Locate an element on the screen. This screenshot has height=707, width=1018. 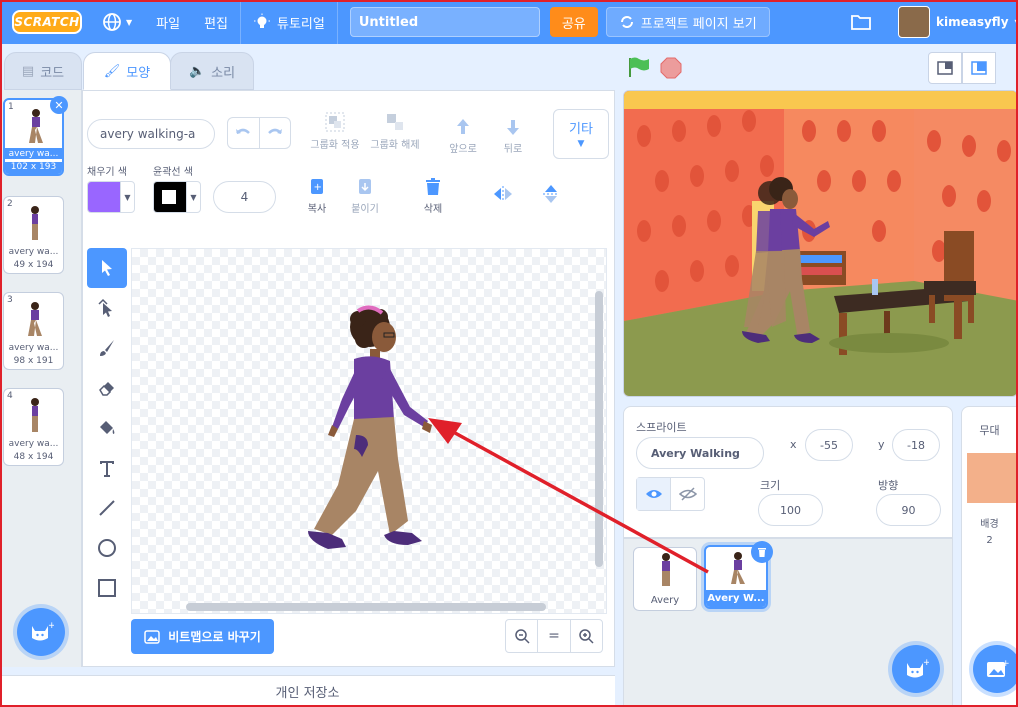
stop-button is located at coordinates (671, 69).